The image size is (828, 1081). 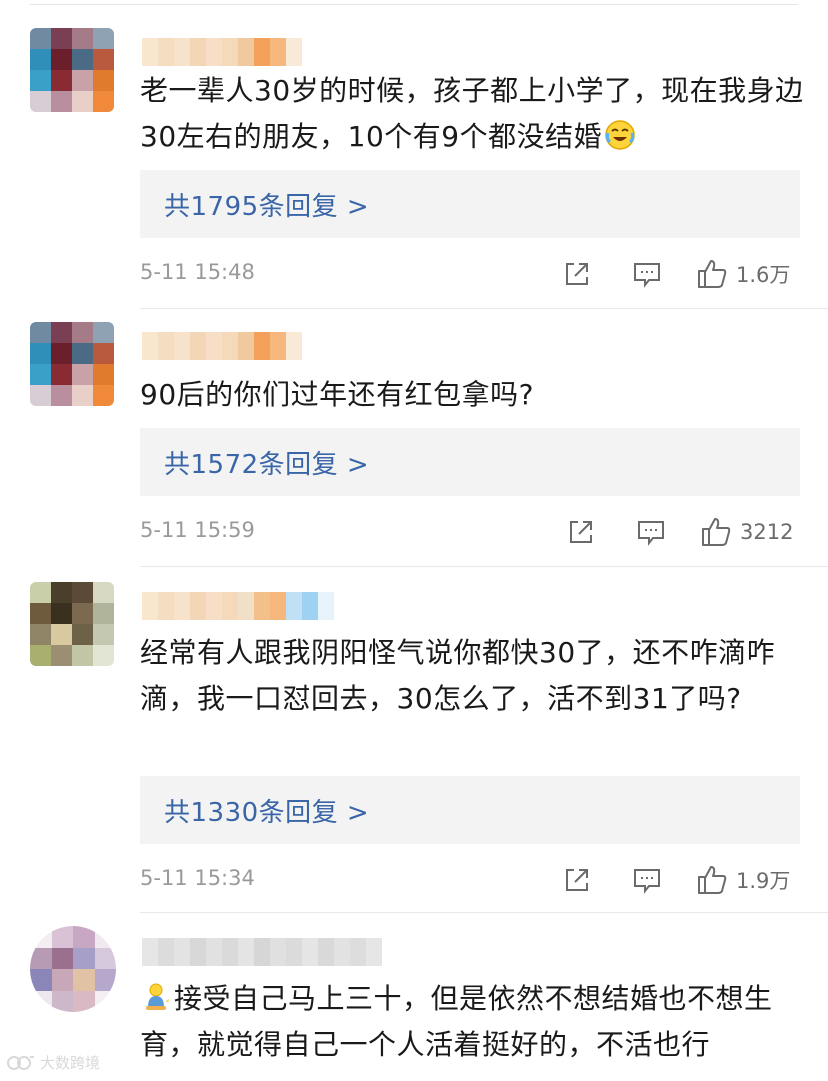 I want to click on like-button: 1.6万, so click(x=743, y=274).